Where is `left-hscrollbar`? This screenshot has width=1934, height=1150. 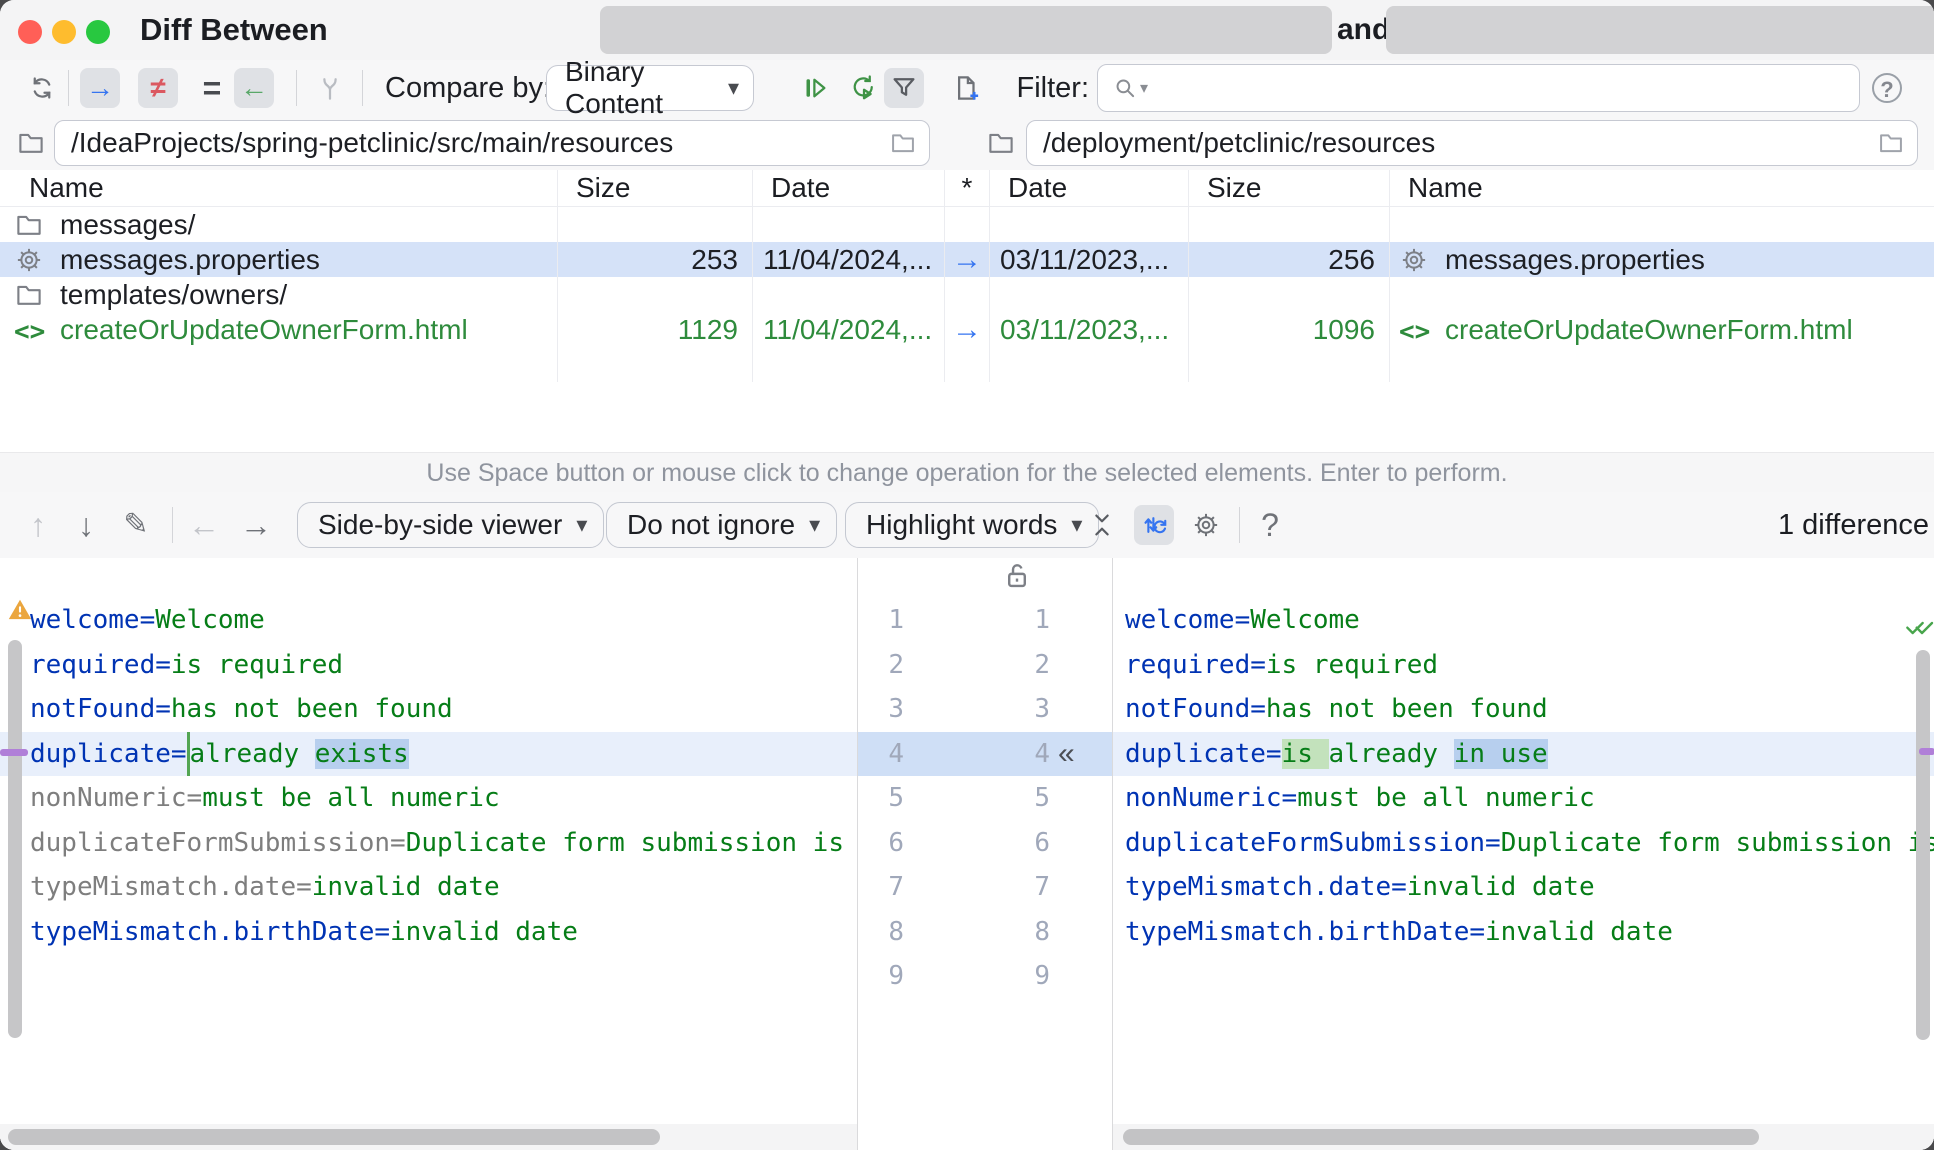 left-hscrollbar is located at coordinates (428, 1137).